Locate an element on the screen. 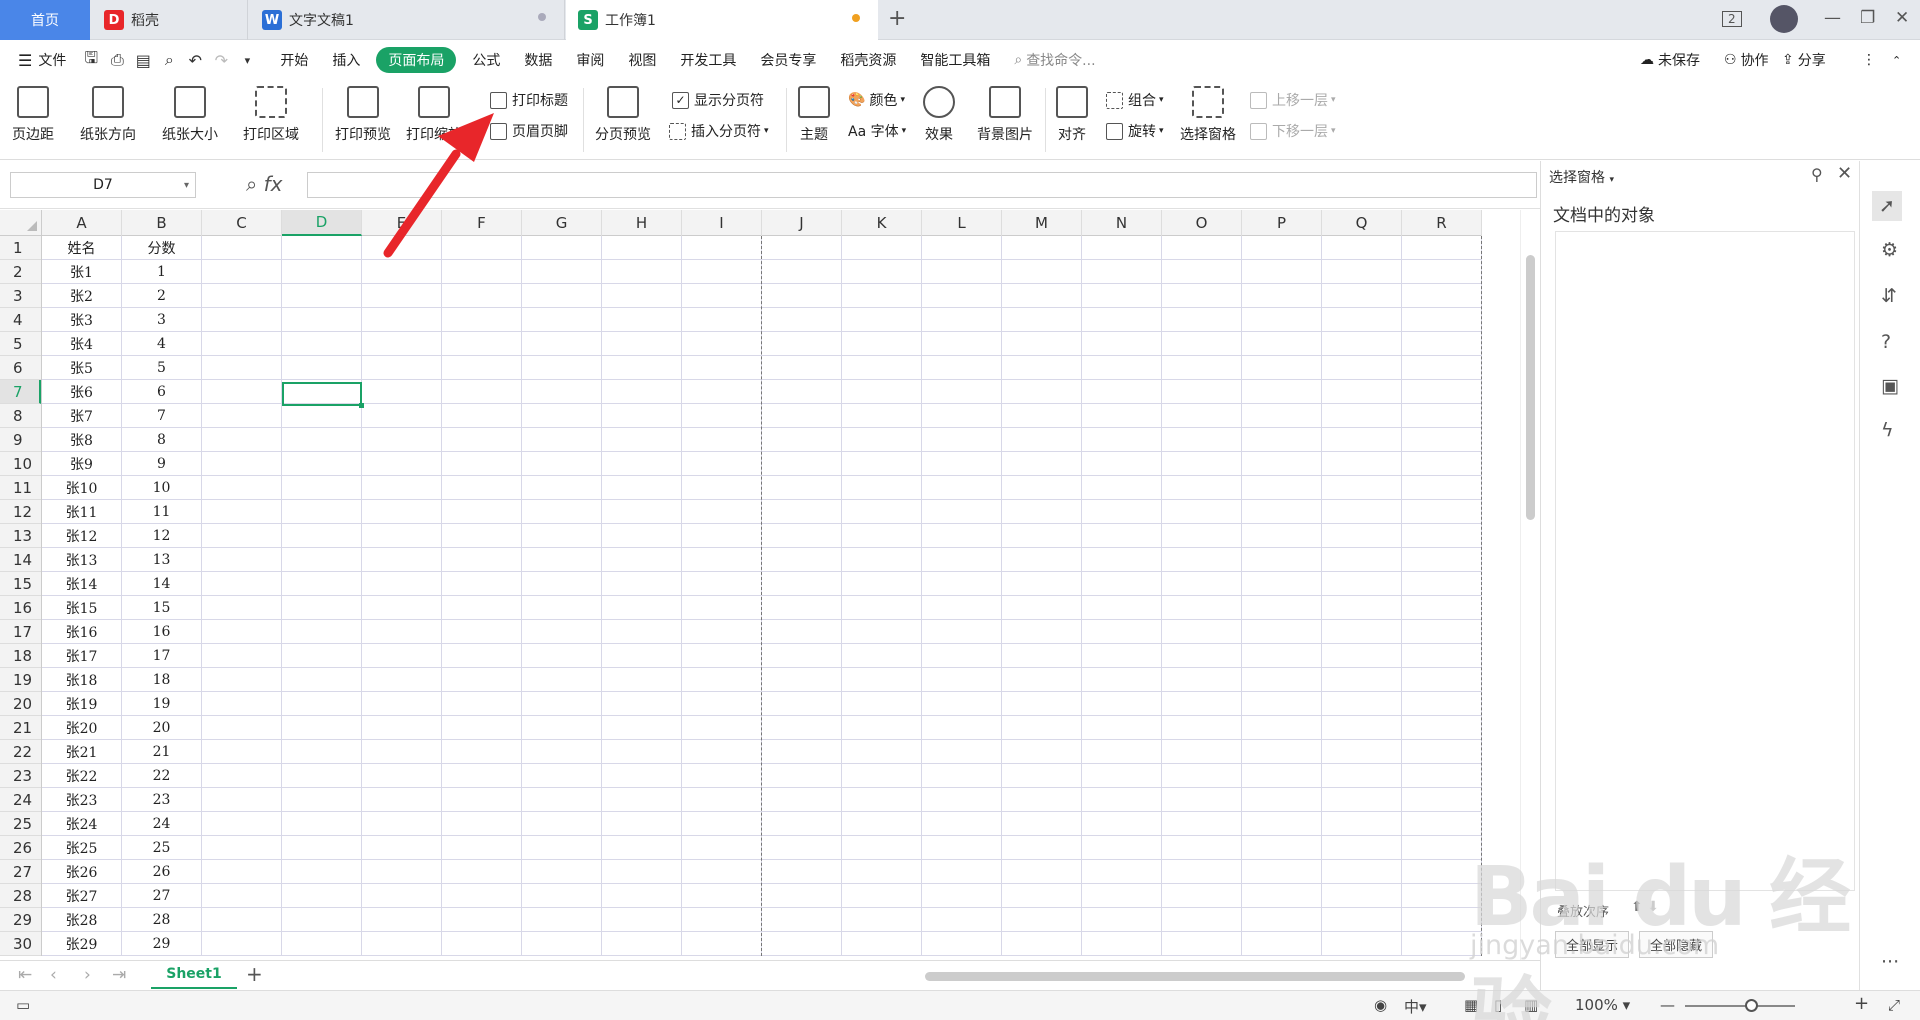 This screenshot has height=1020, width=1920. select-cursor-icon: ➚ is located at coordinates (1887, 206).